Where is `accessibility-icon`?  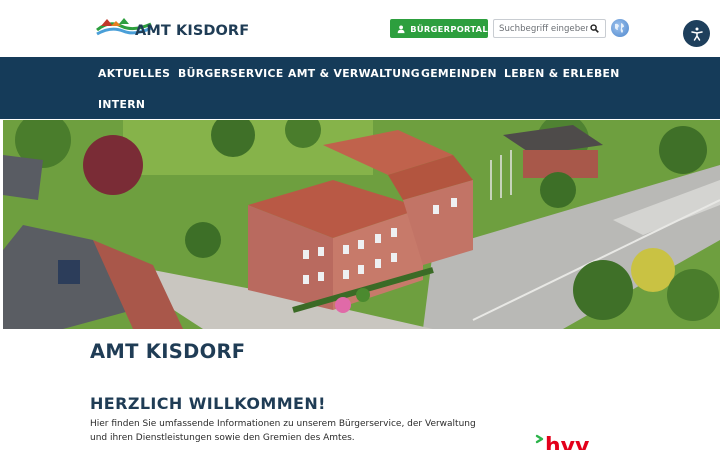 accessibility-icon is located at coordinates (696, 33).